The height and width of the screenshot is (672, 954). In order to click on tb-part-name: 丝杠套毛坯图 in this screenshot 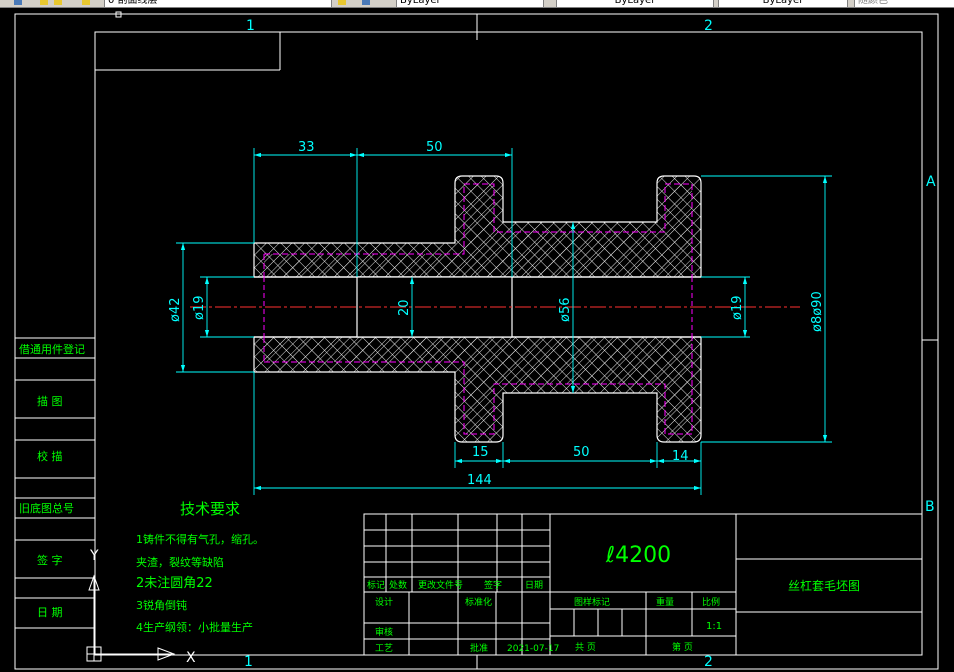, I will do `click(824, 585)`.